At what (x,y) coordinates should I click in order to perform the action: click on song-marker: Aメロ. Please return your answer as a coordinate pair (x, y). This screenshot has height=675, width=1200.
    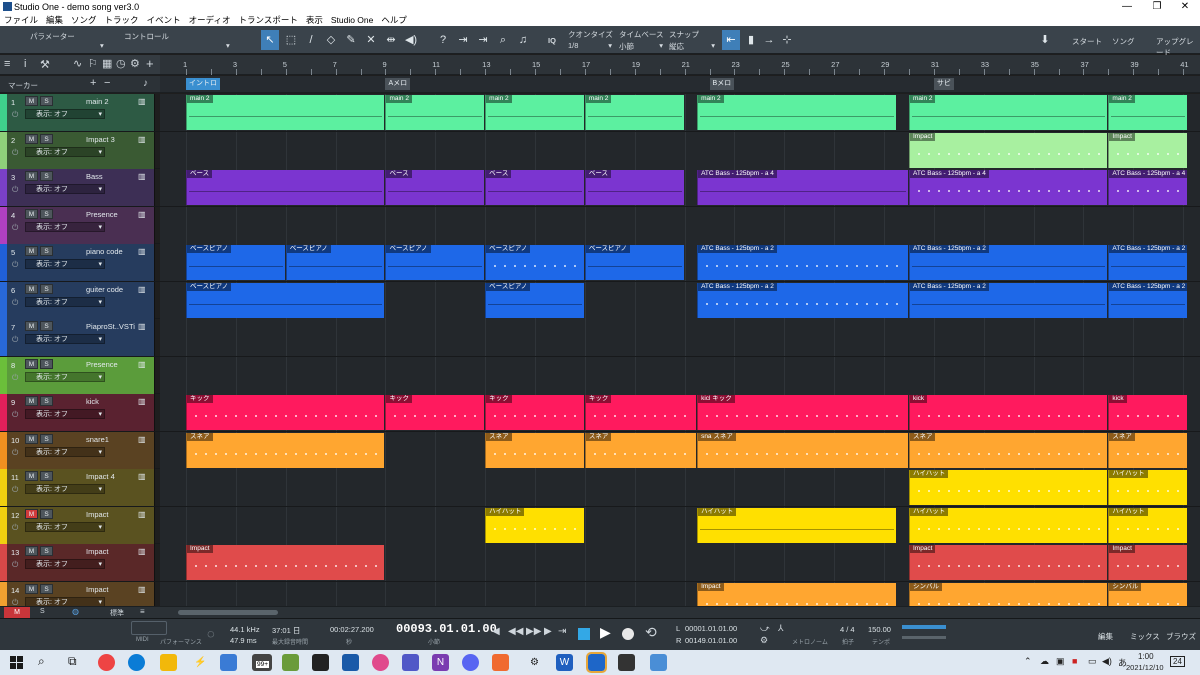
    Looking at the image, I should click on (398, 84).